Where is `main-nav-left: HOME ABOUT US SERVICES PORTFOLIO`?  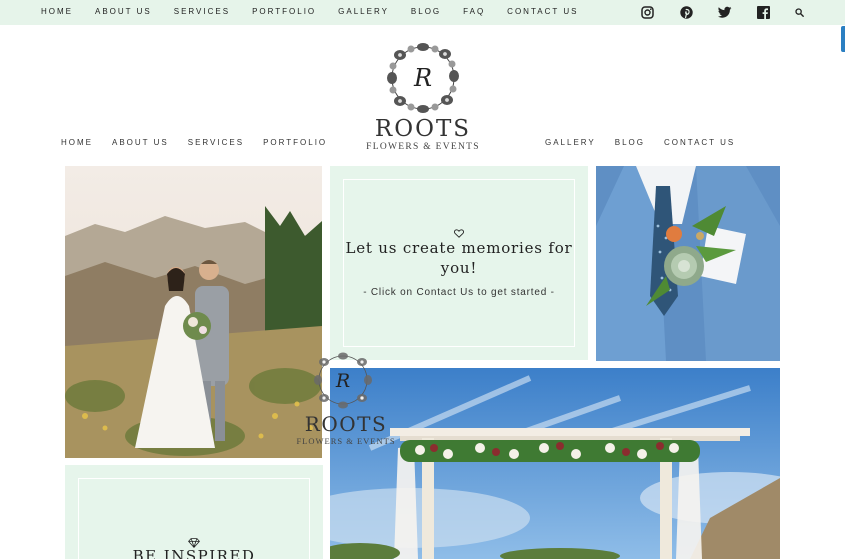
main-nav-left: HOME ABOUT US SERVICES PORTFOLIO is located at coordinates (203, 142).